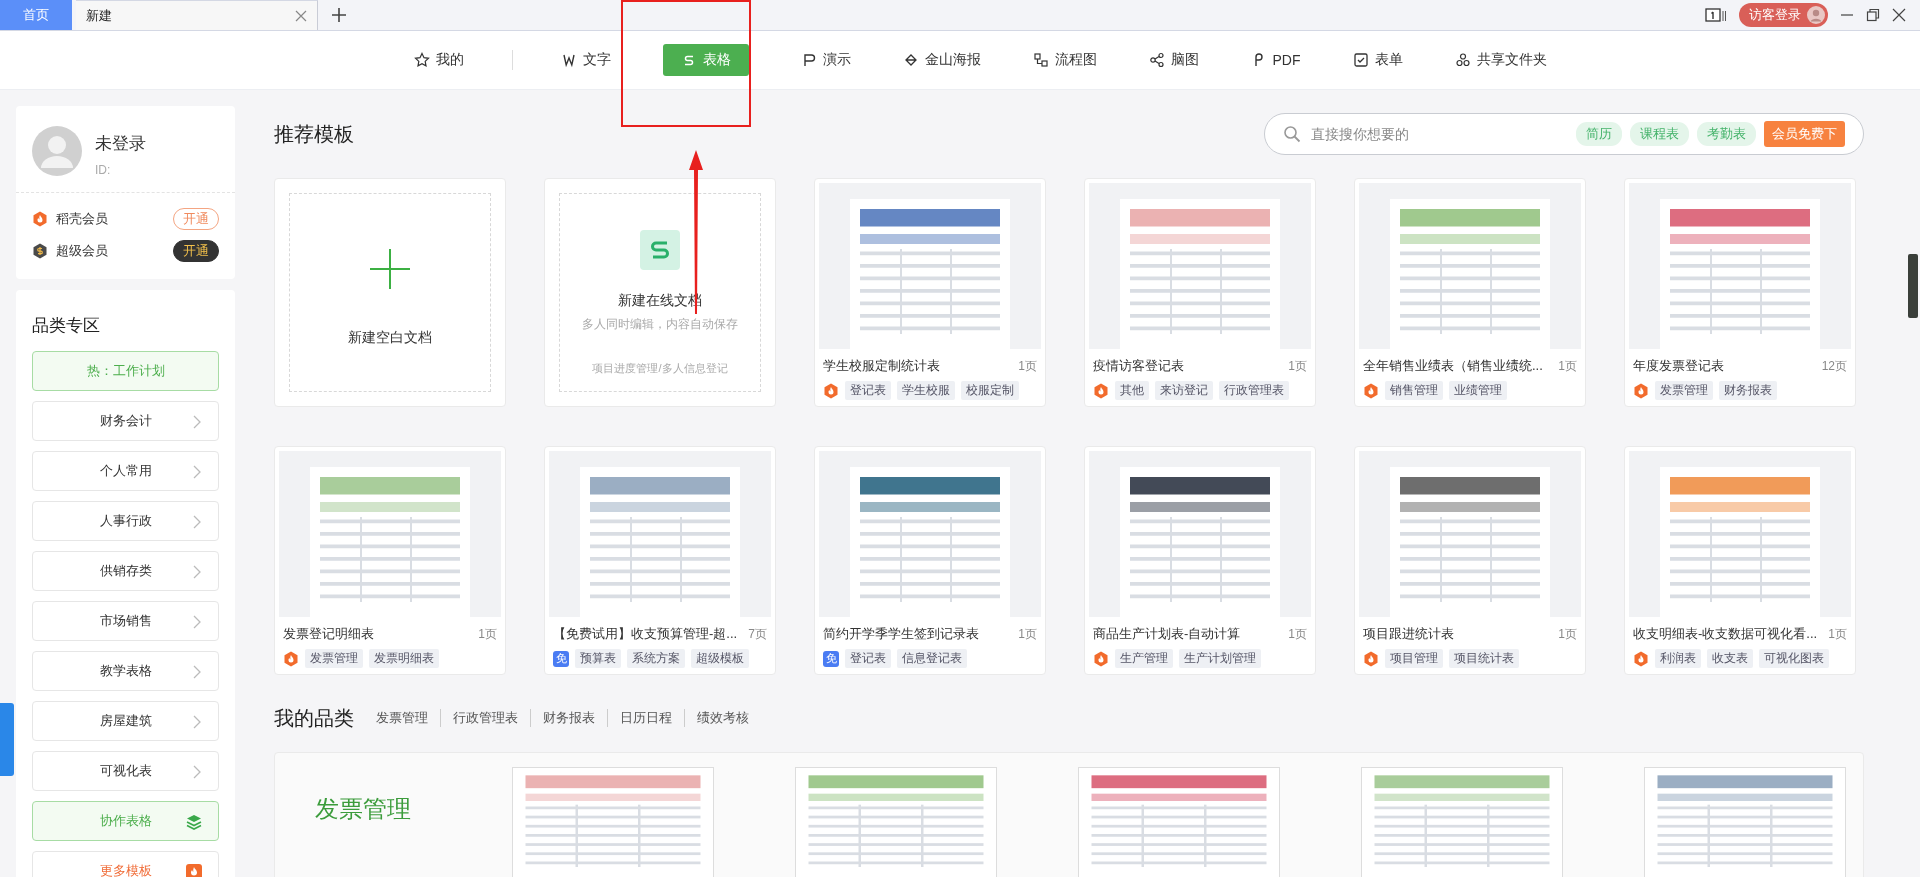  I want to click on category-link: 行政管理表, so click(485, 718).